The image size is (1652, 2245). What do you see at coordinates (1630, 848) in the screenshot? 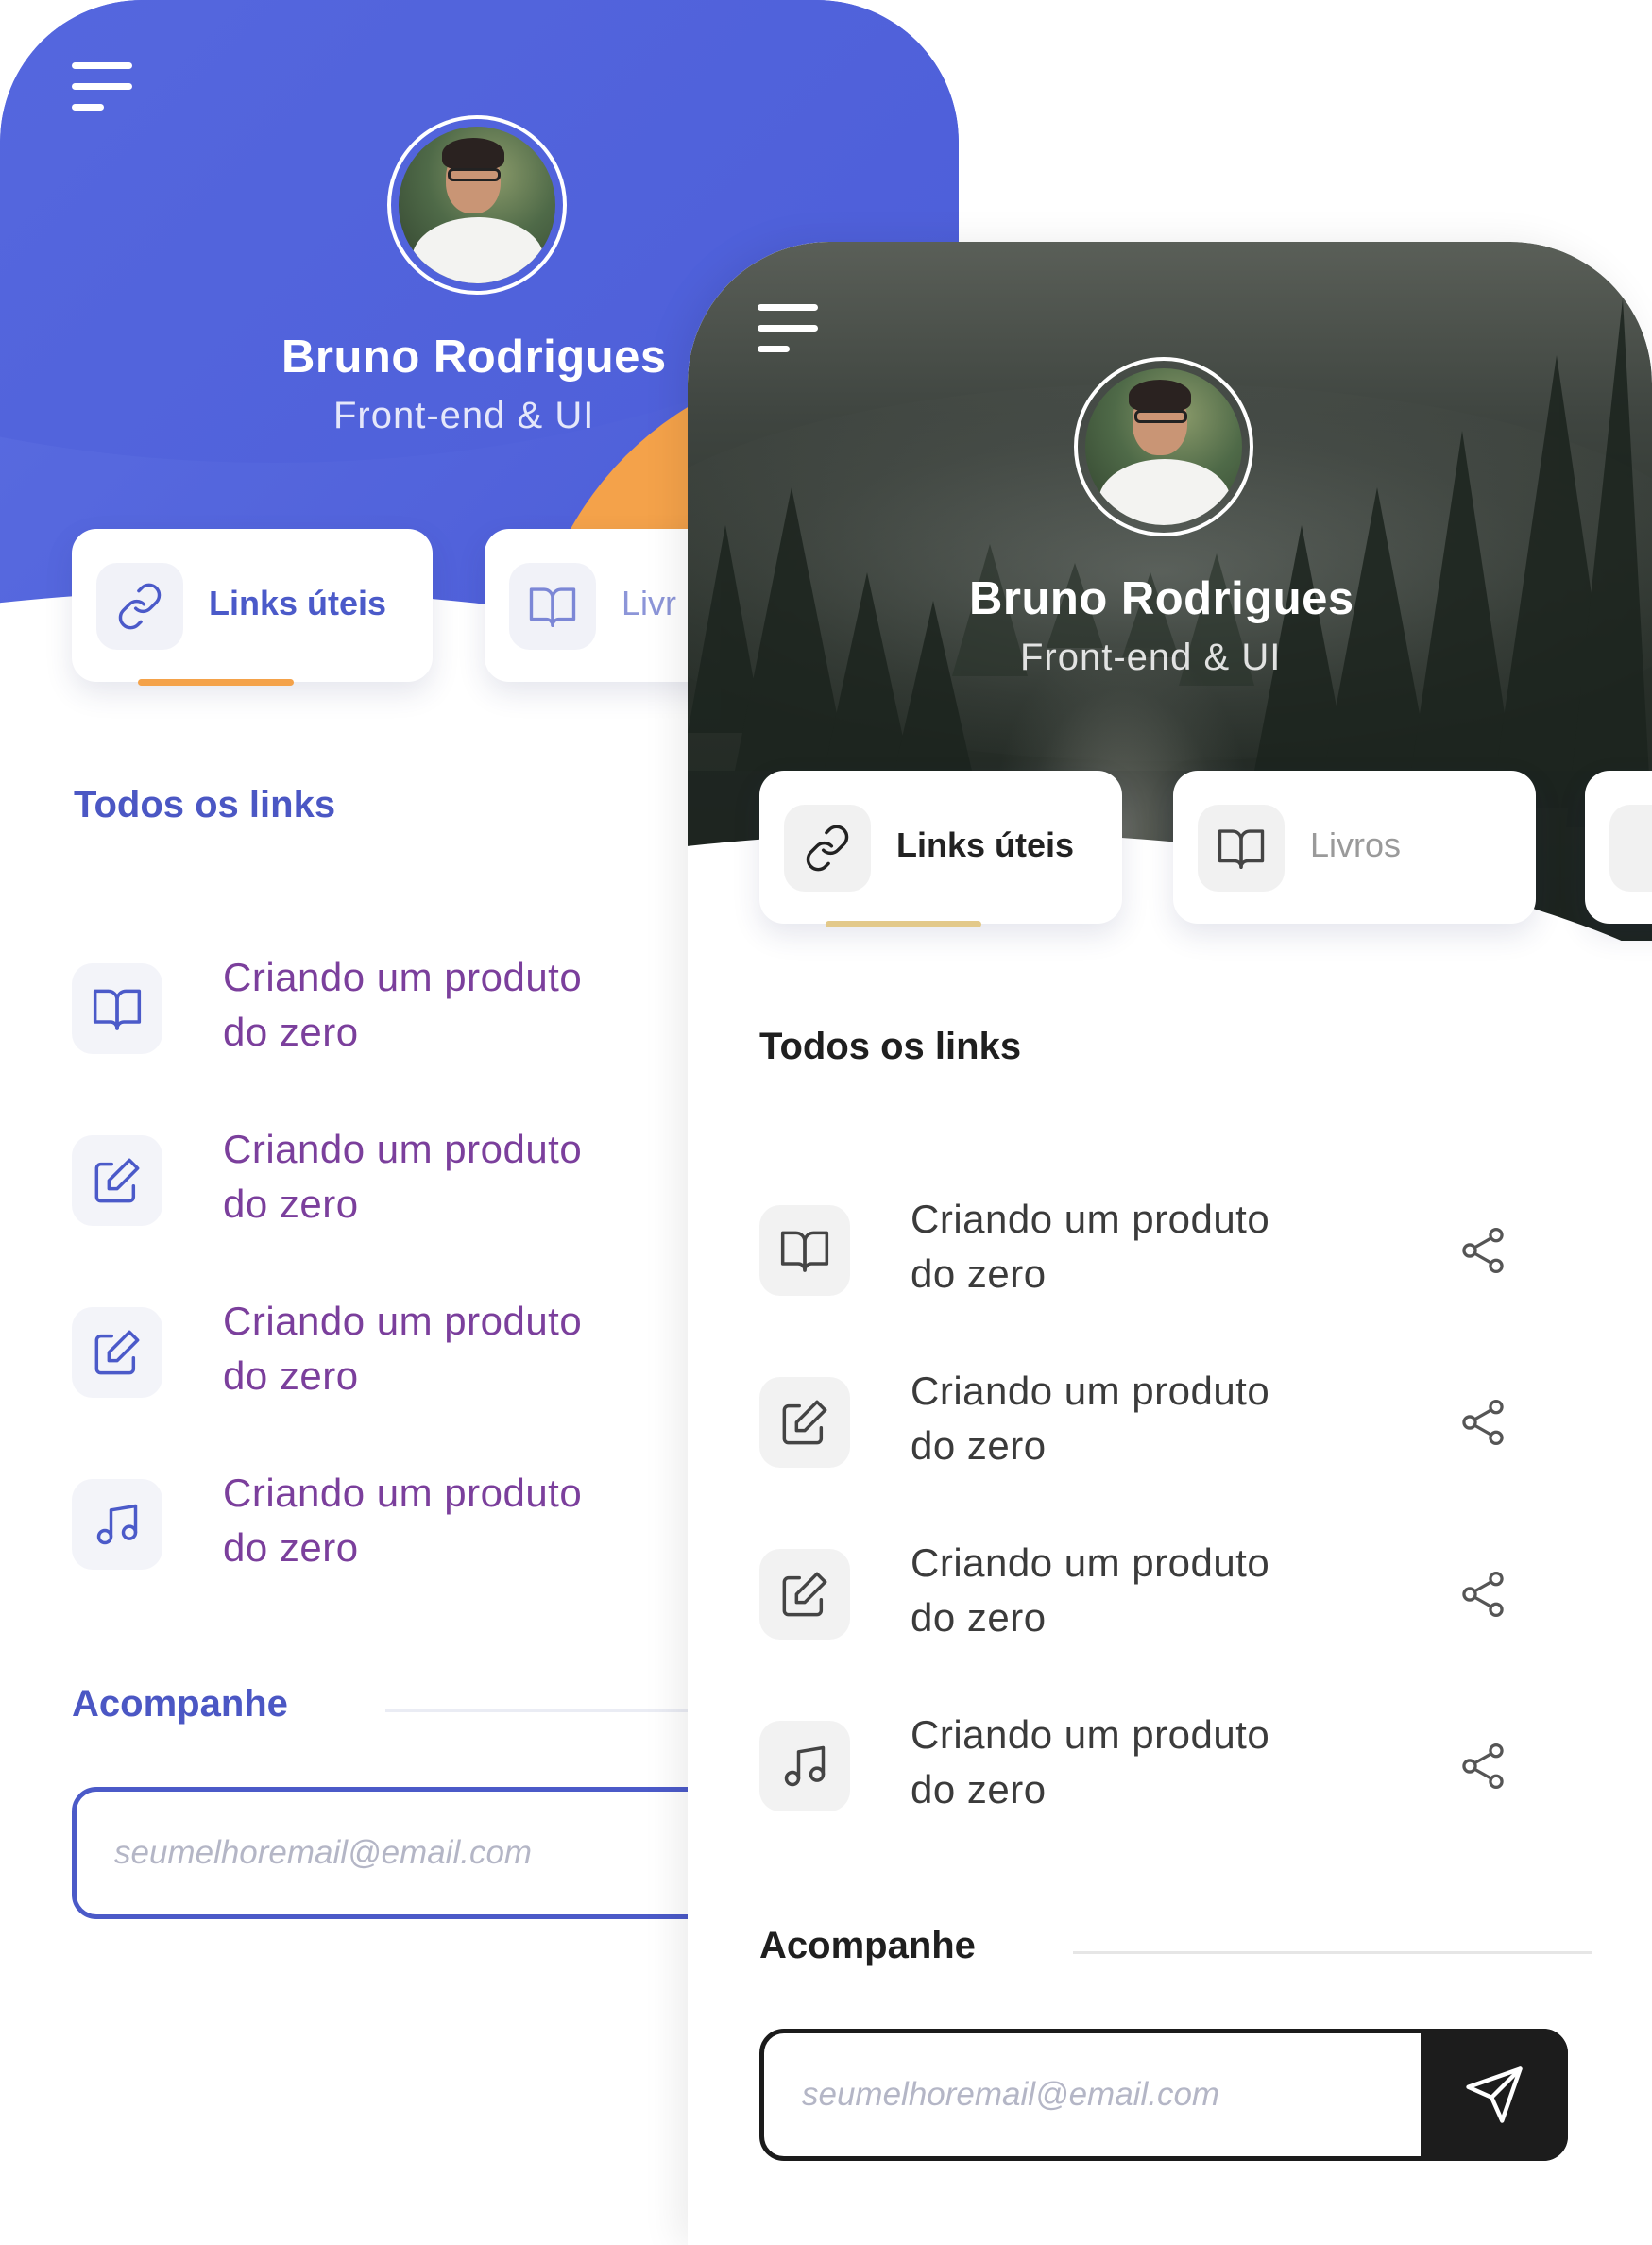
I see `more-tab-icon` at bounding box center [1630, 848].